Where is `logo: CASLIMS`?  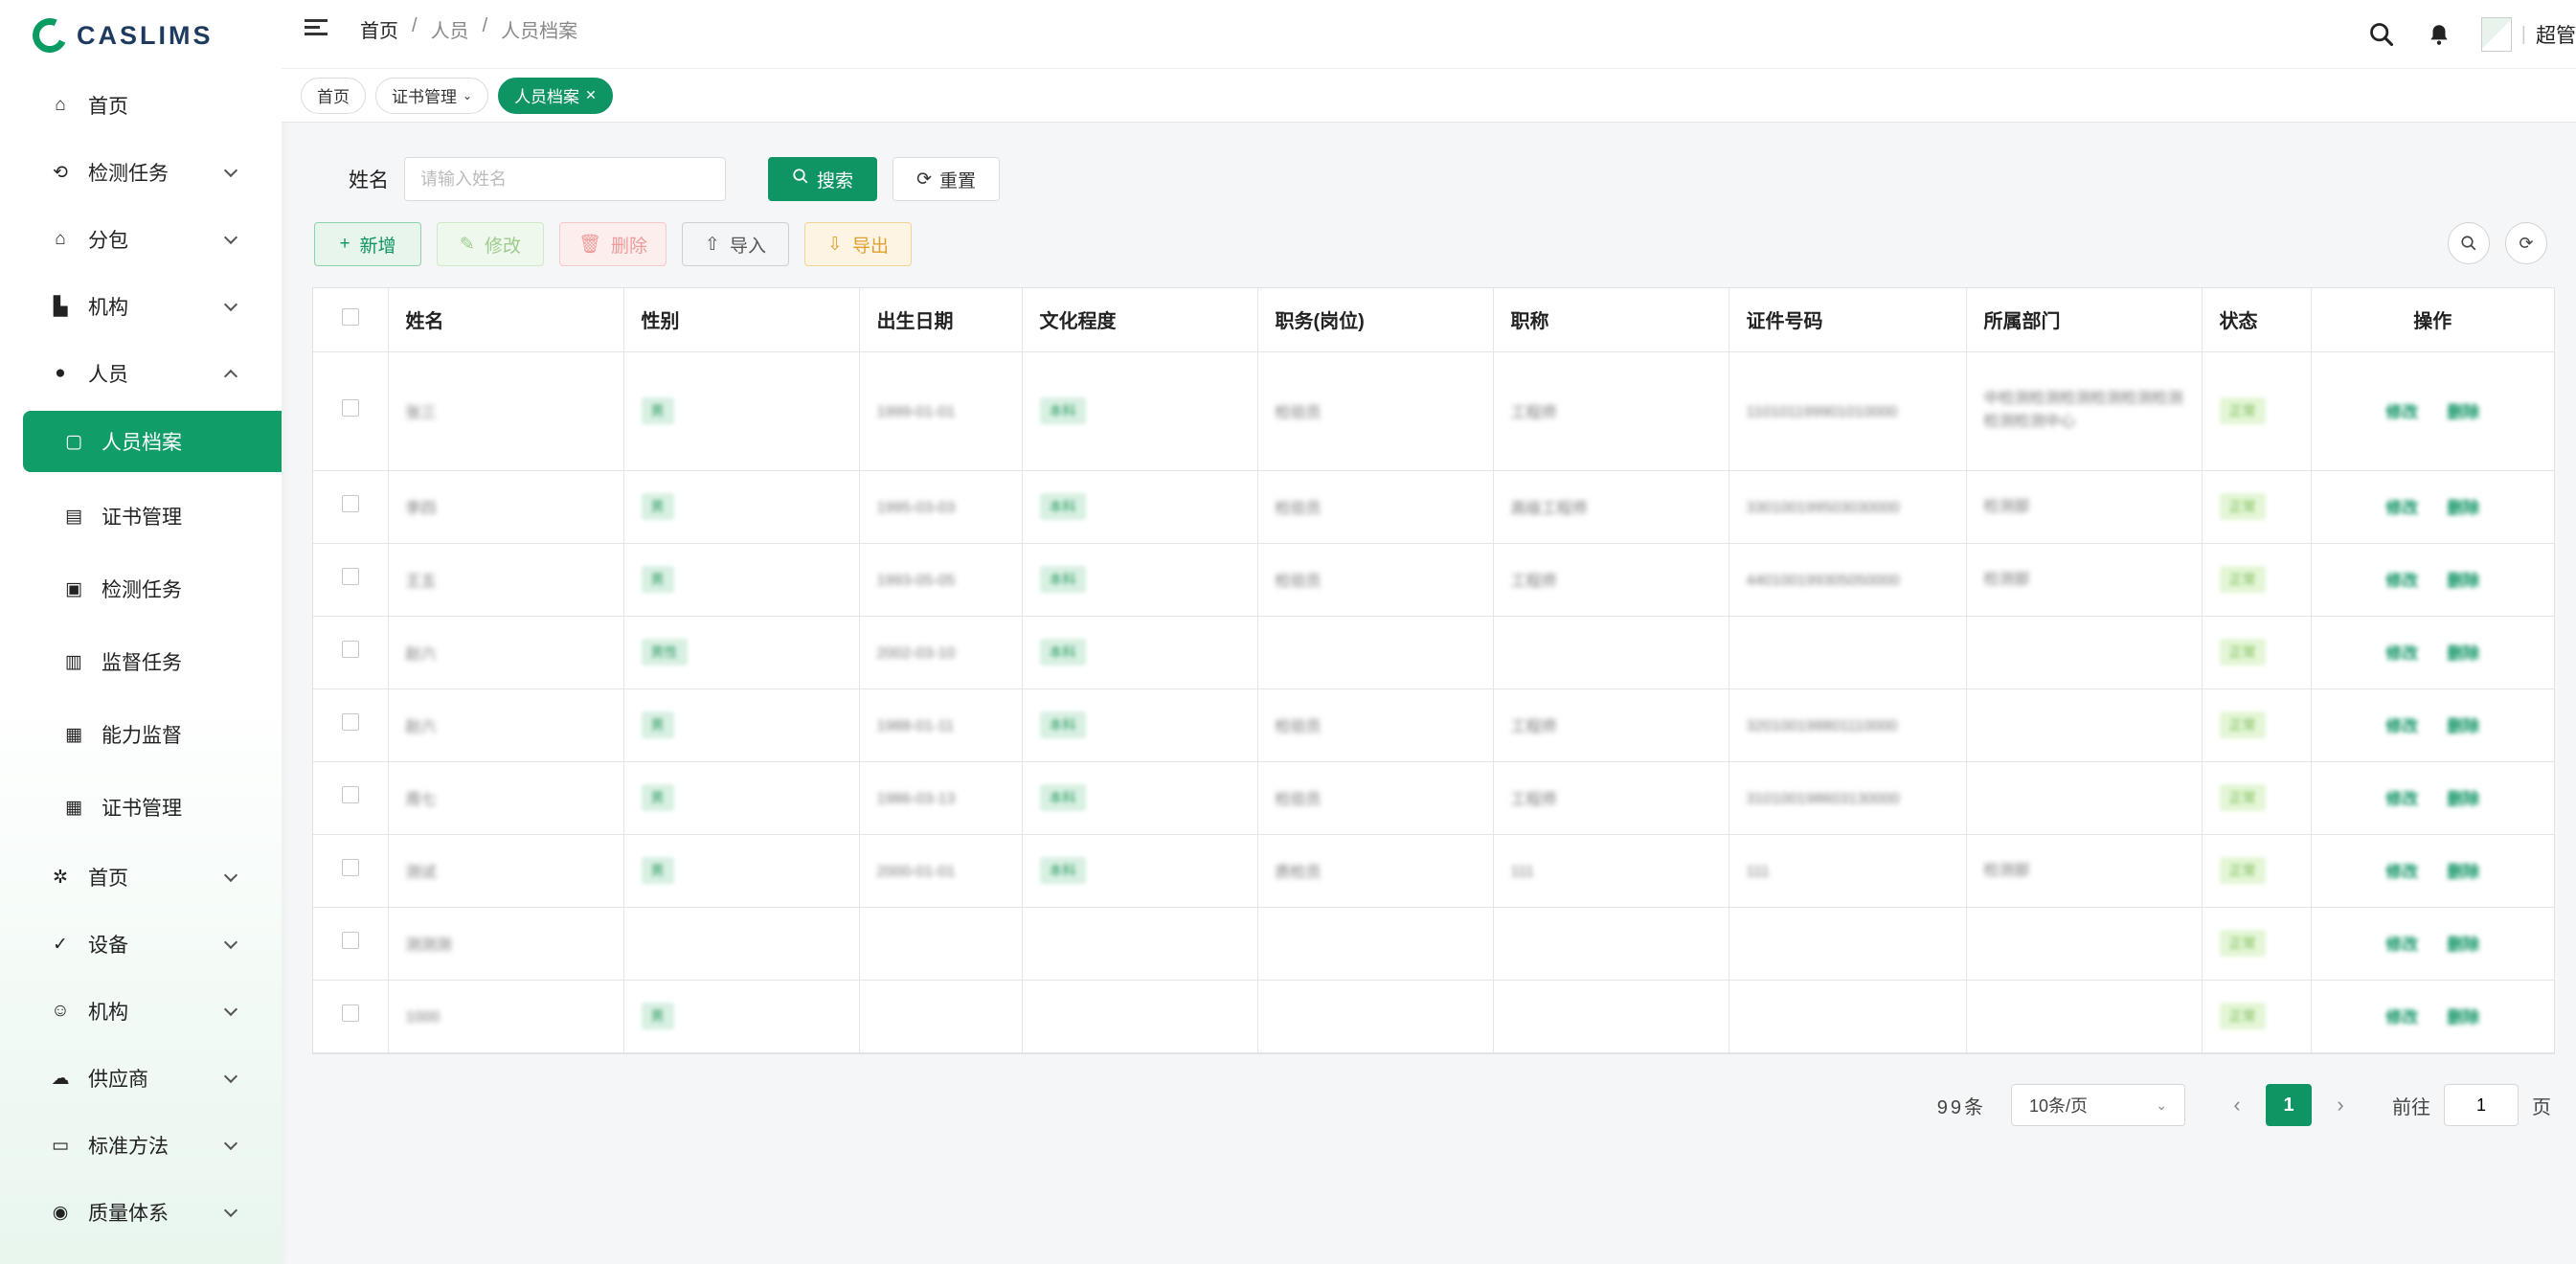
logo: CASLIMS is located at coordinates (120, 35).